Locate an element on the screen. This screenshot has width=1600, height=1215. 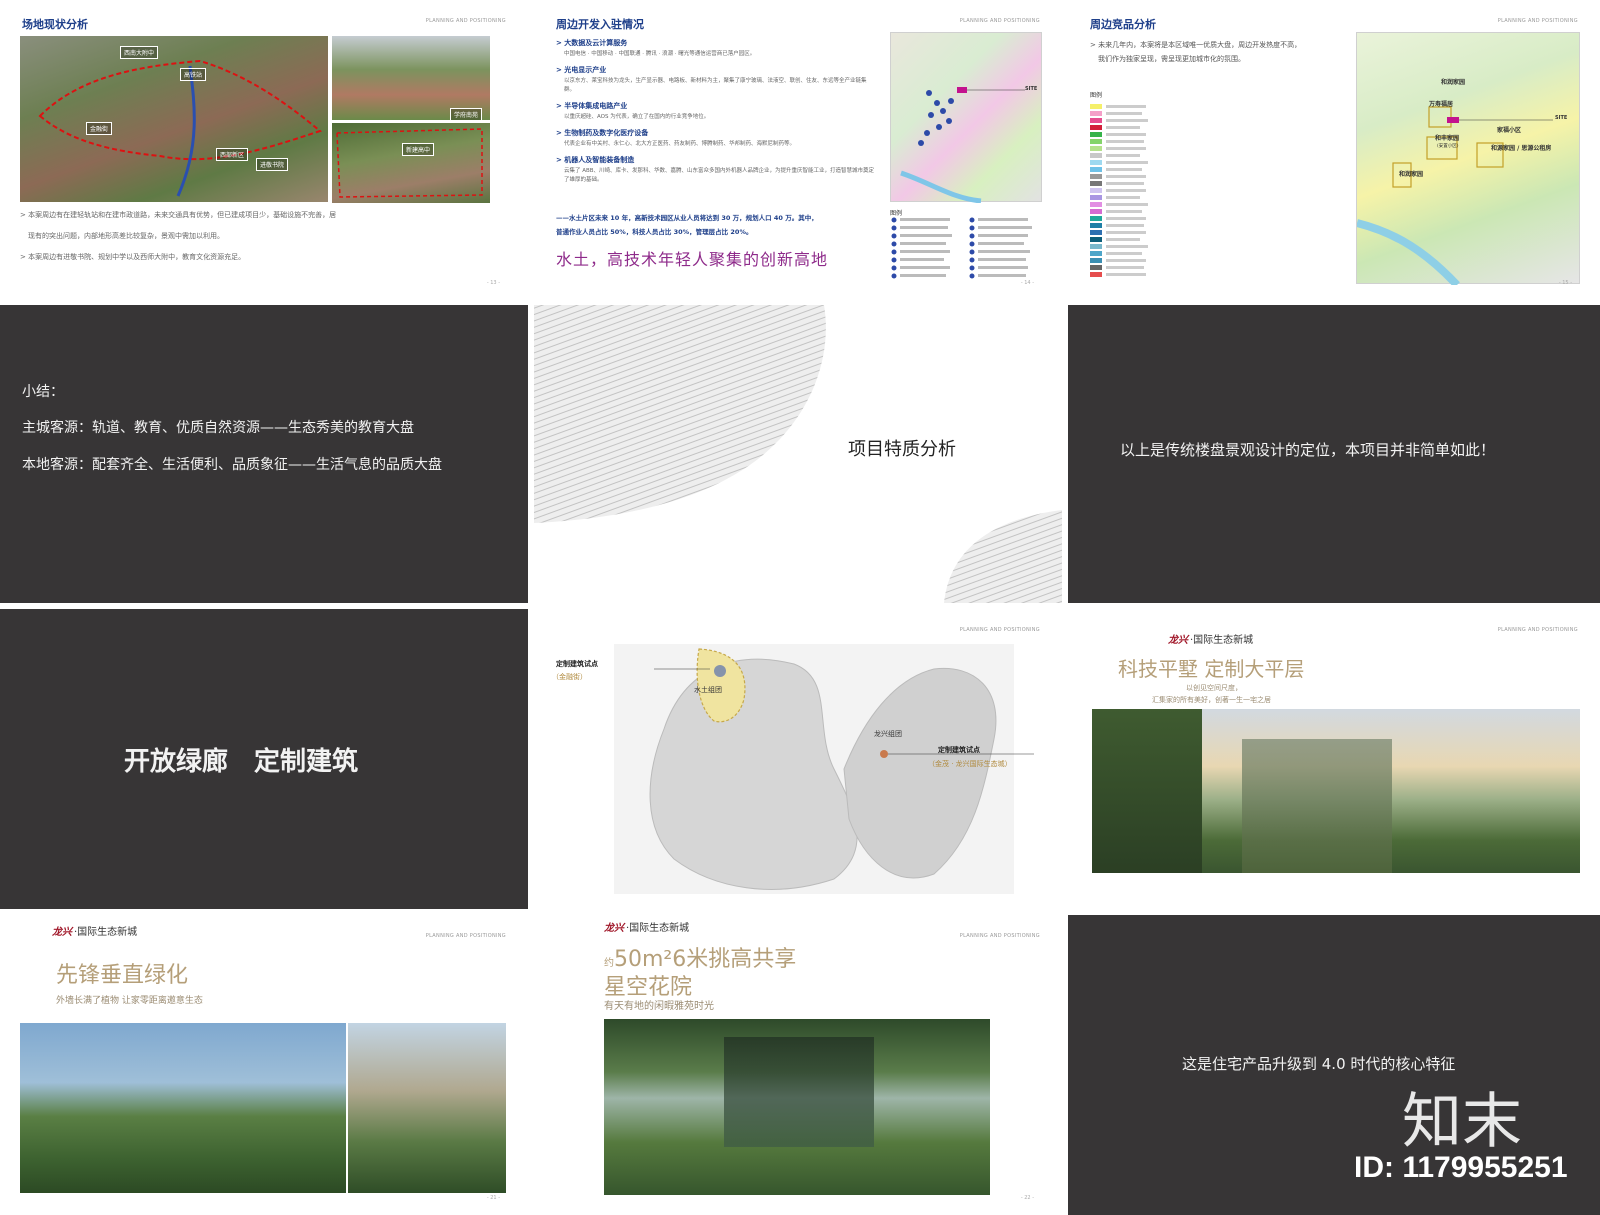
subline-2: 汇集家的所有美好，创著一生一宅之居 is located at coordinates (1211, 700).